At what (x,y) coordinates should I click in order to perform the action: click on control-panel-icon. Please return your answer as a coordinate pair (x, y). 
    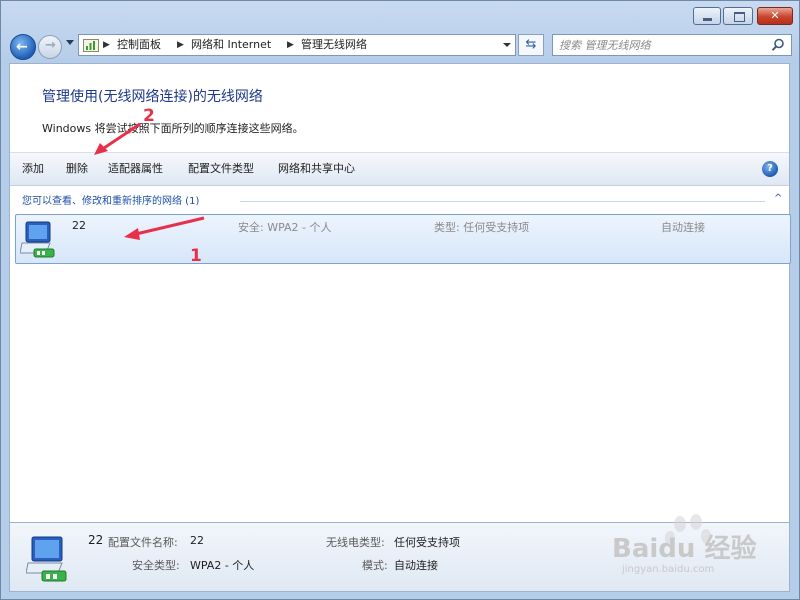
    Looking at the image, I should click on (91, 45).